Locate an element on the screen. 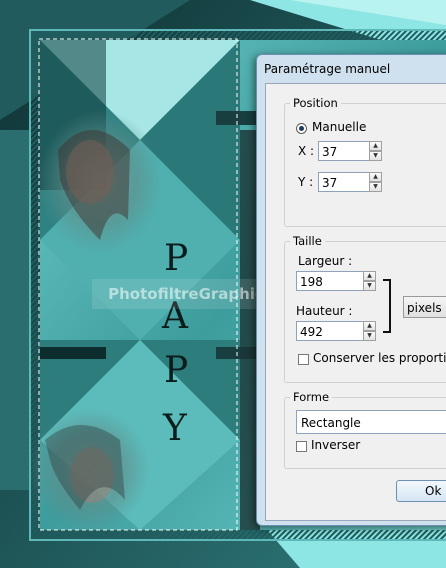 The image size is (446, 568). height-input: 492 is located at coordinates (330, 331).